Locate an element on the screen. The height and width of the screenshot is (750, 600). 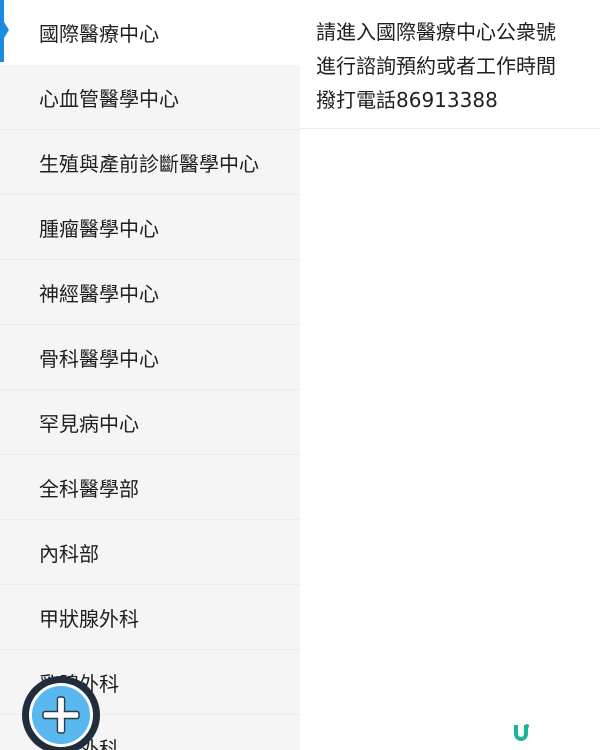
sidebar-item-label: 全科醫學部 is located at coordinates (89, 488).